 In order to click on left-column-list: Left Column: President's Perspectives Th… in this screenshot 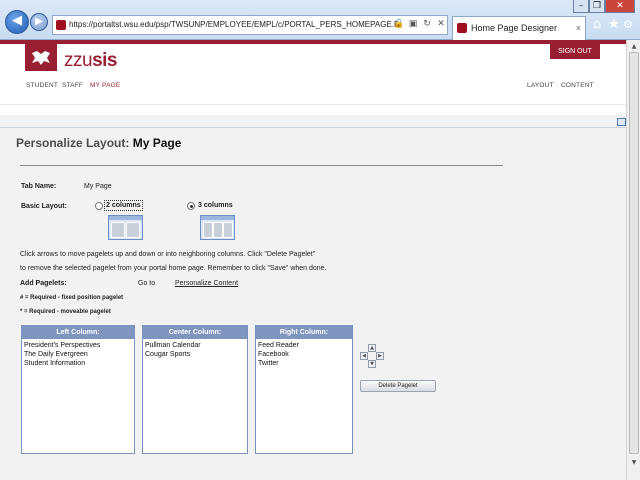, I will do `click(78, 389)`.